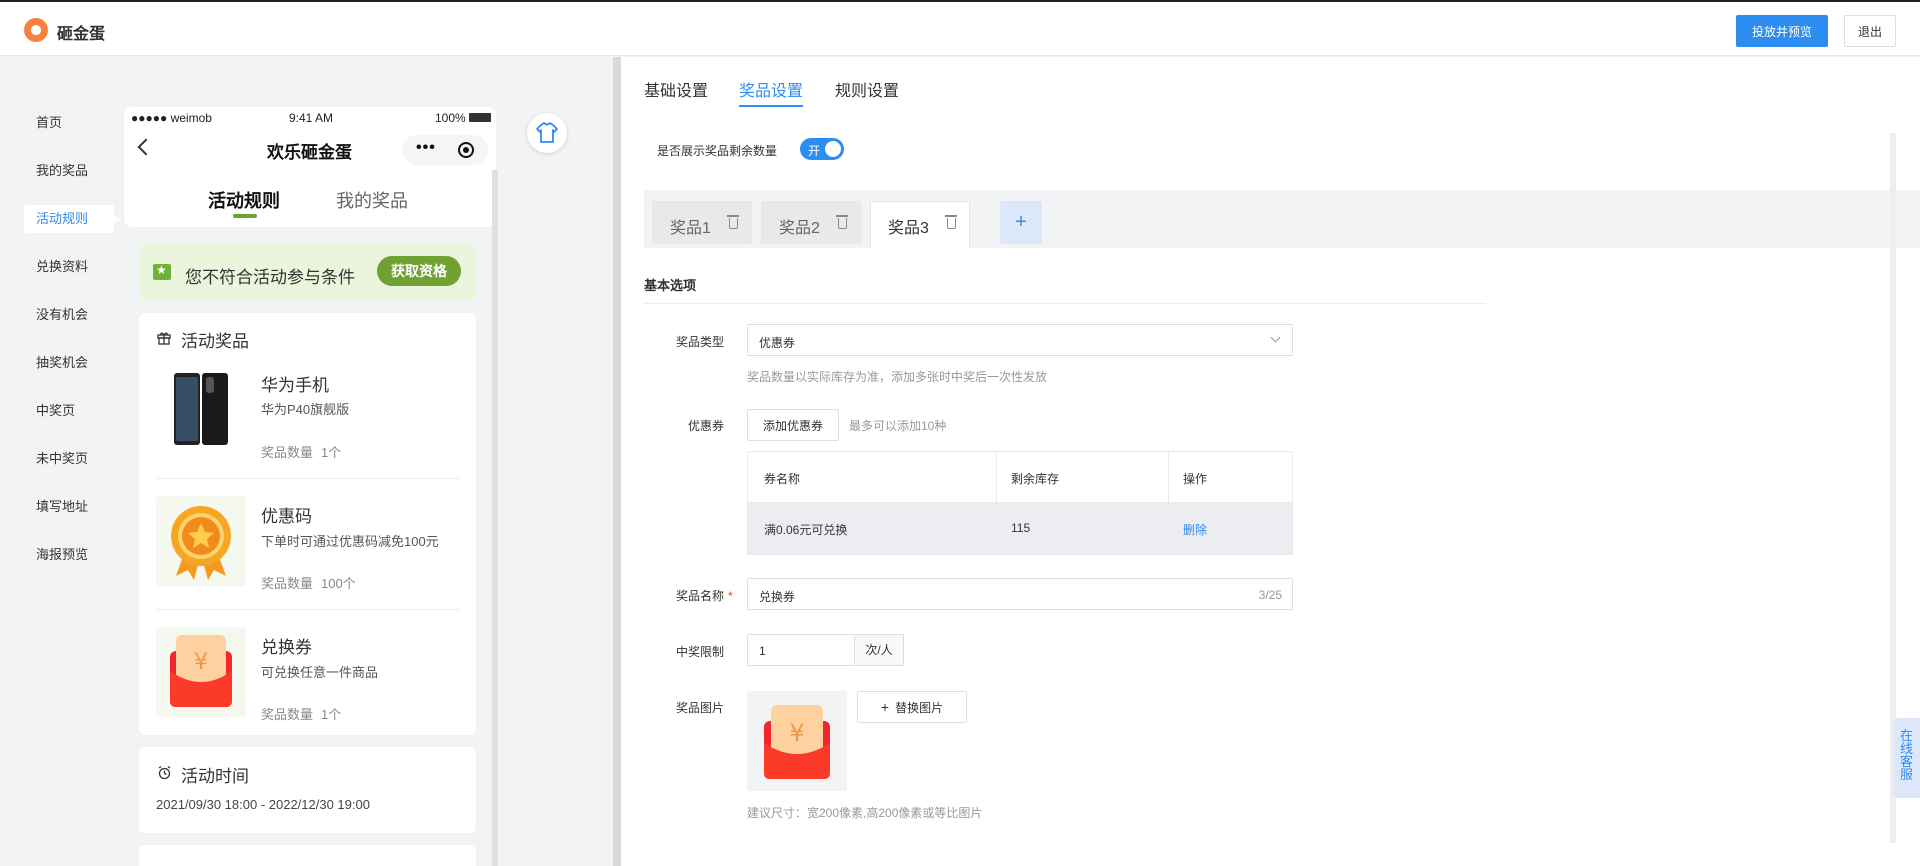  Describe the element at coordinates (919, 707) in the screenshot. I see `replace-image-label: 替换图片` at that location.